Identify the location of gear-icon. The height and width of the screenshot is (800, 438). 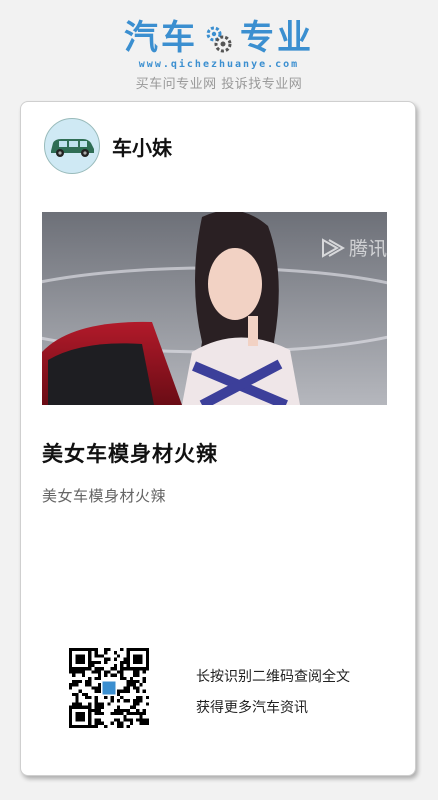
(219, 39).